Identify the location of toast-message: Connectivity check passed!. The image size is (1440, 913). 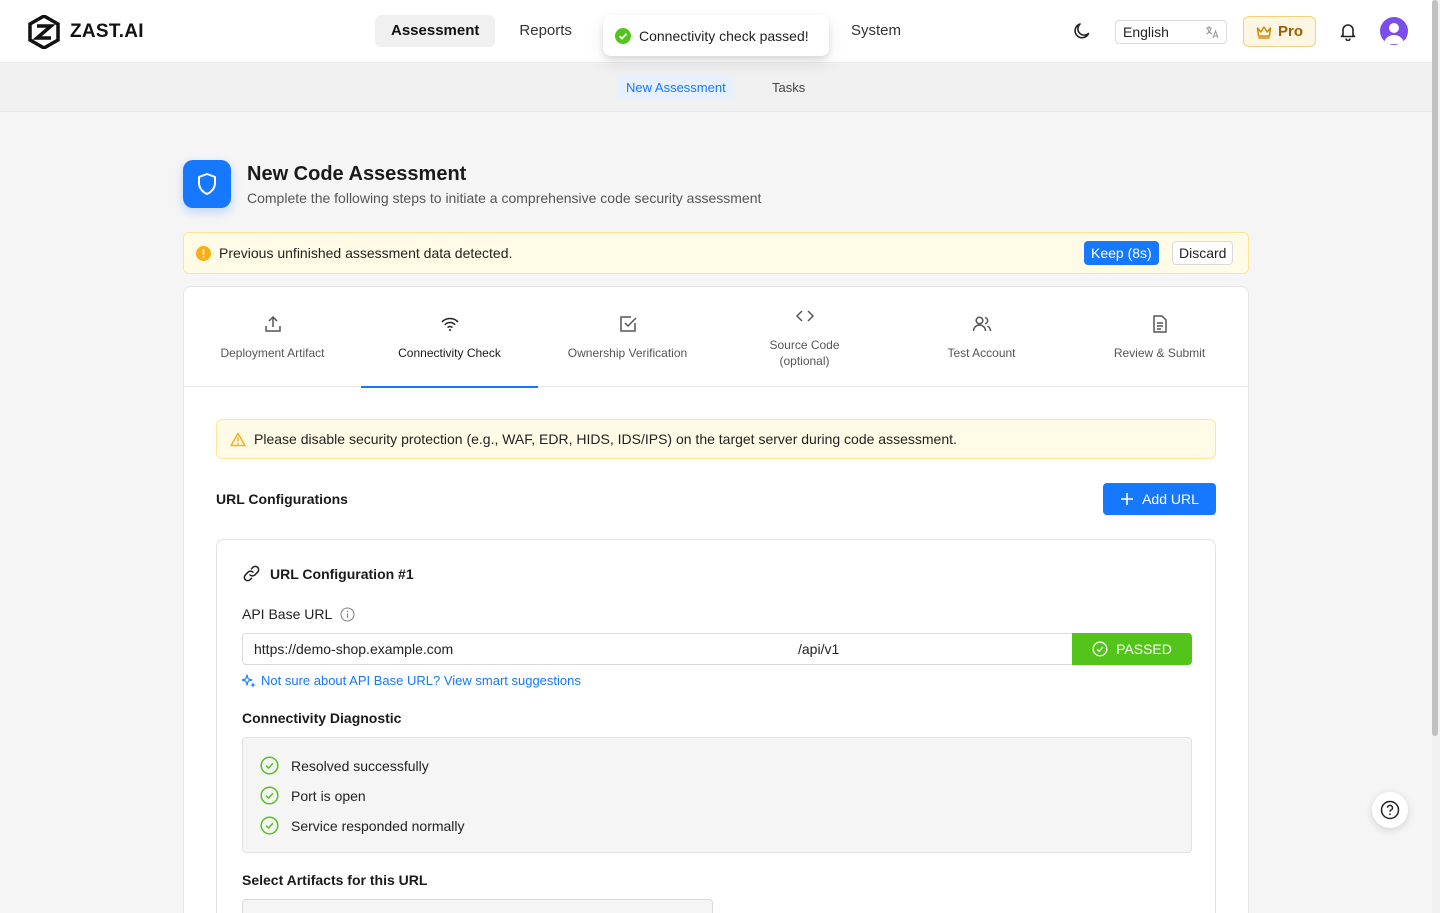
(724, 35).